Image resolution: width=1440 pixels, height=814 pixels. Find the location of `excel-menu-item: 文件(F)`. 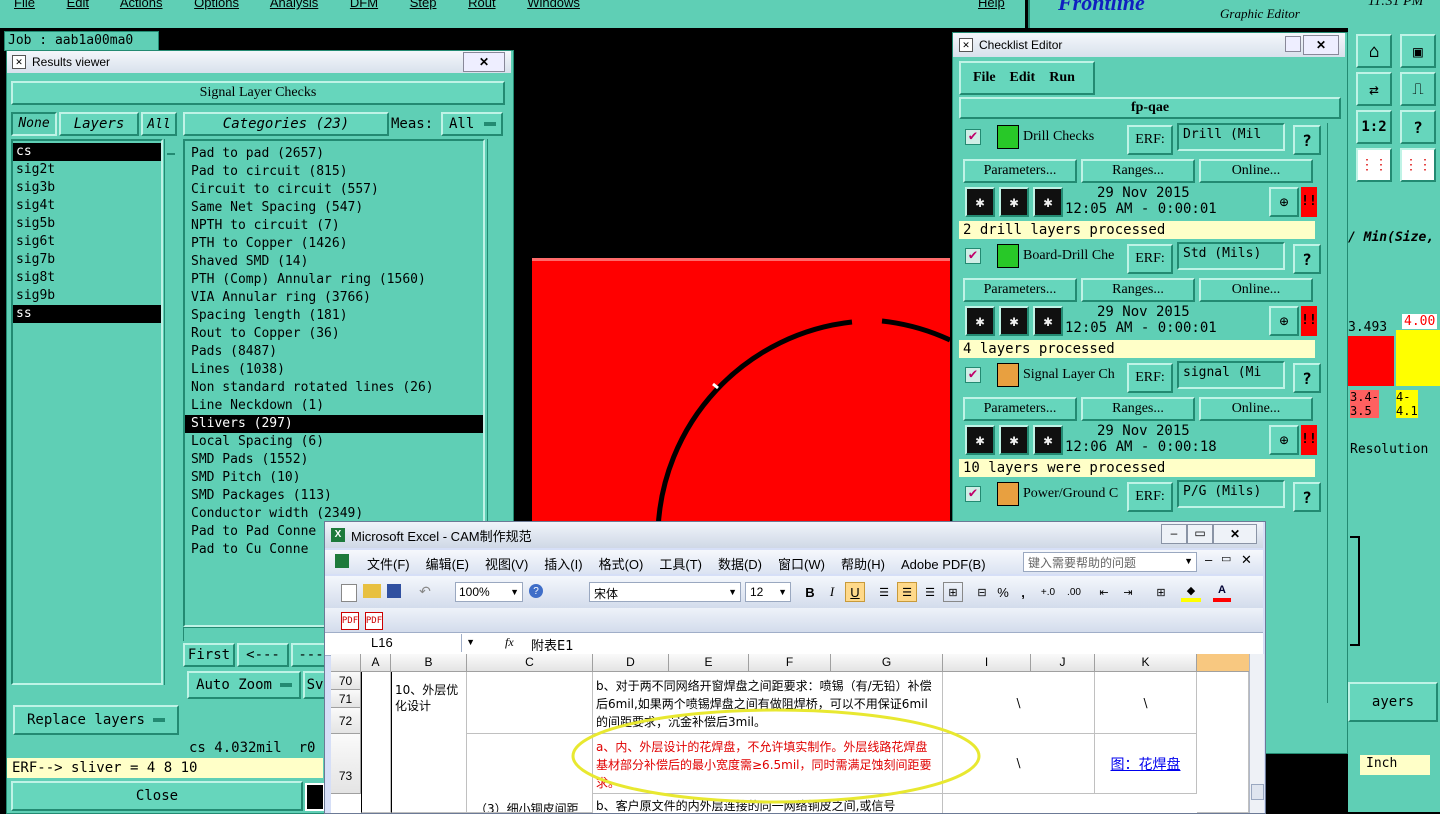

excel-menu-item: 文件(F) is located at coordinates (388, 564).